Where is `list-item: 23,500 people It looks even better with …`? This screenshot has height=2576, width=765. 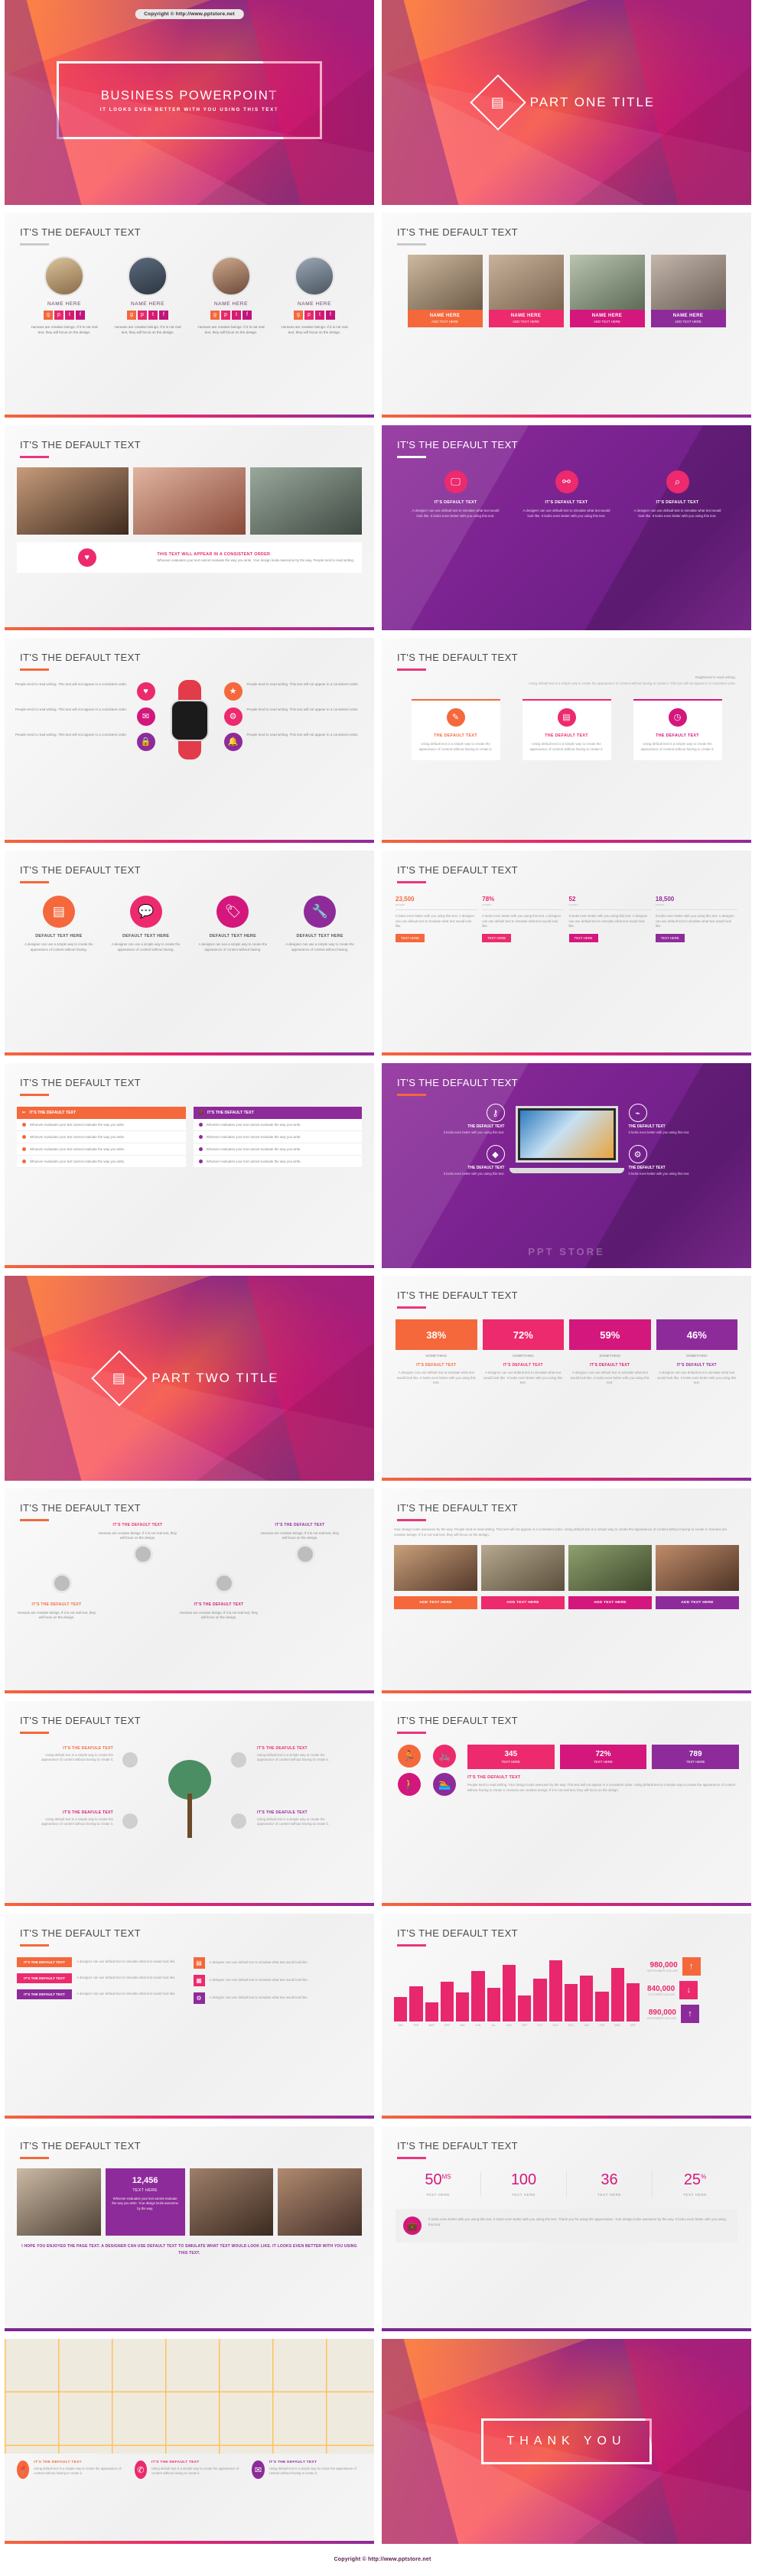
list-item: 23,500 people It looks even better with … is located at coordinates (437, 919).